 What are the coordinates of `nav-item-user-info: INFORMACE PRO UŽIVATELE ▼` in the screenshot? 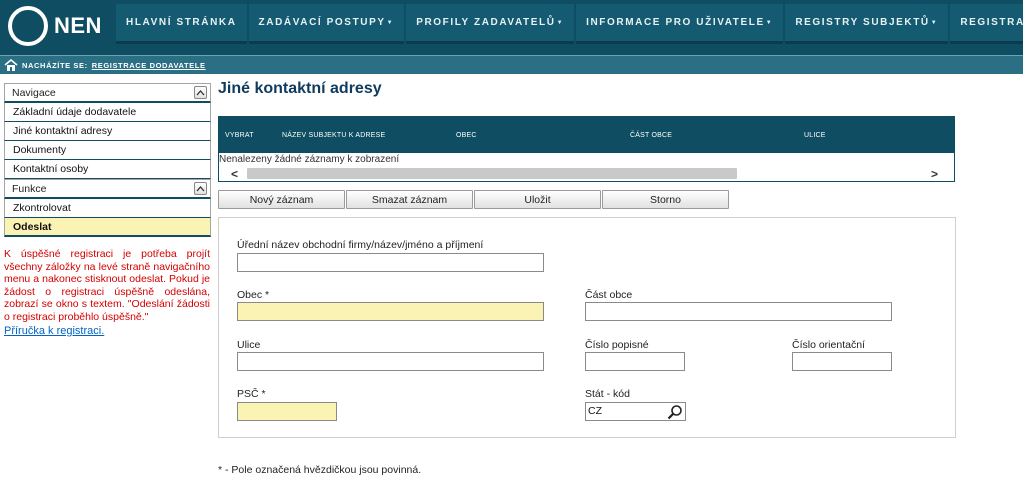 It's located at (680, 24).